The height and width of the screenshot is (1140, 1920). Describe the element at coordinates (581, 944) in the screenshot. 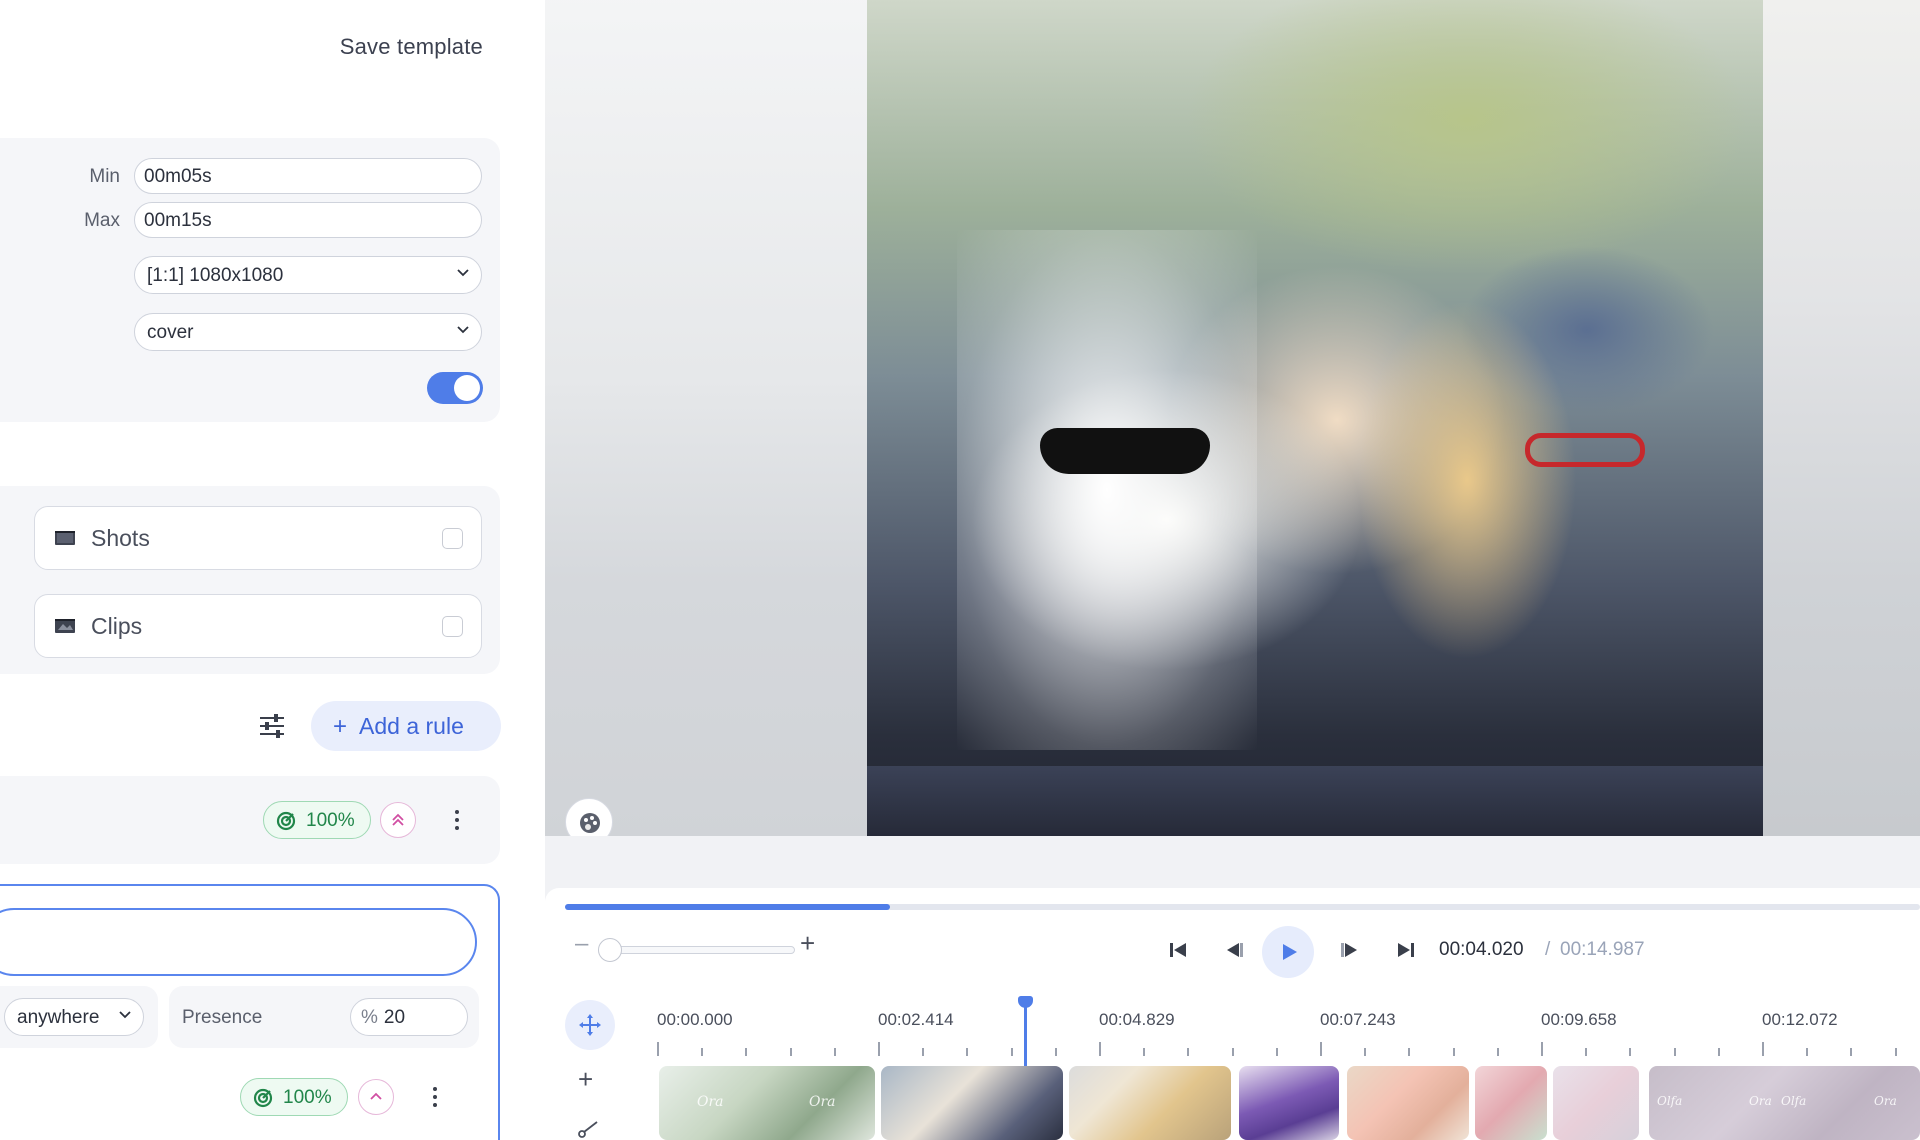

I see `zoom-out-icon: –` at that location.